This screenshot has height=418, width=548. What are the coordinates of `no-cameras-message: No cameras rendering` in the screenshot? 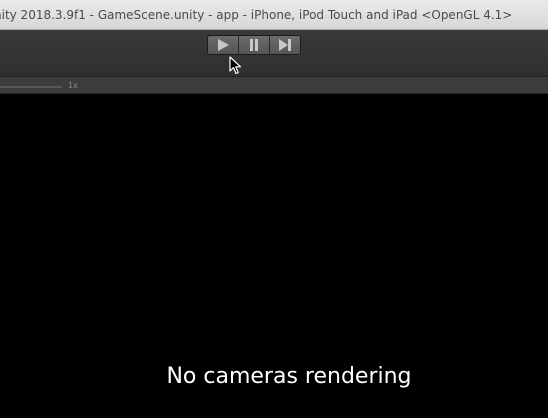 It's located at (289, 376).